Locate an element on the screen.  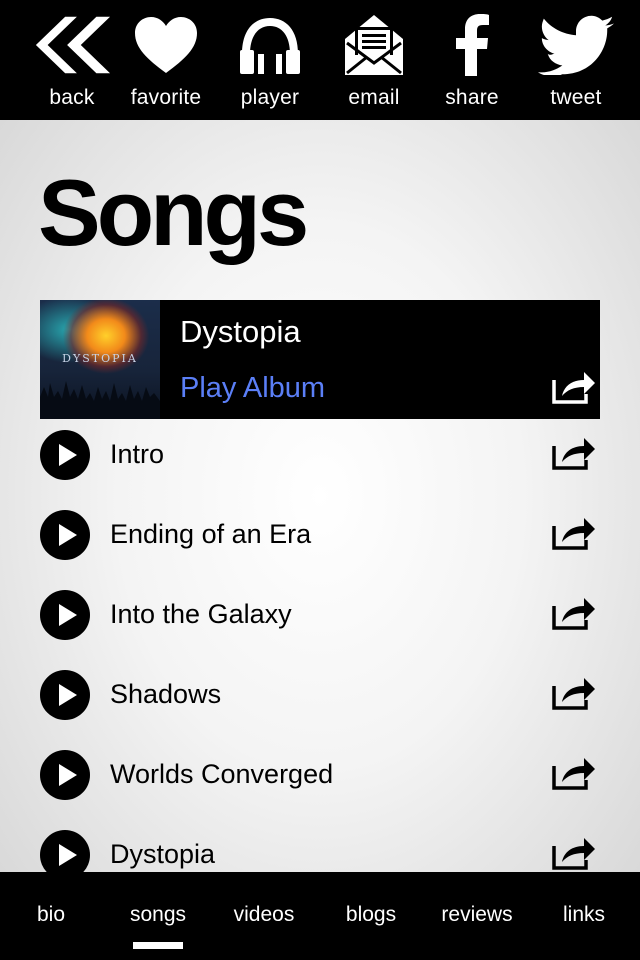
album-art-trees is located at coordinates (100, 400).